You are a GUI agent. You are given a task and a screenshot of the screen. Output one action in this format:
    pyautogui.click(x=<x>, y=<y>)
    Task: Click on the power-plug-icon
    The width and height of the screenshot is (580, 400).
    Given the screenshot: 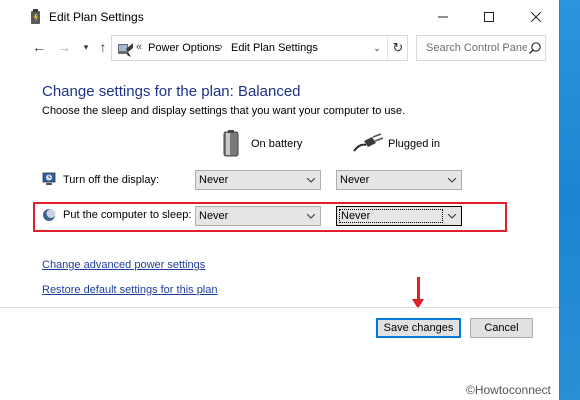 What is the action you would take?
    pyautogui.click(x=368, y=142)
    